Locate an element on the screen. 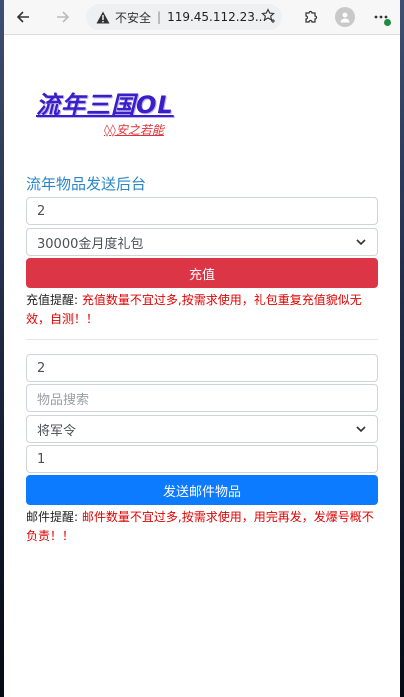 The height and width of the screenshot is (697, 404). profile-button is located at coordinates (345, 17).